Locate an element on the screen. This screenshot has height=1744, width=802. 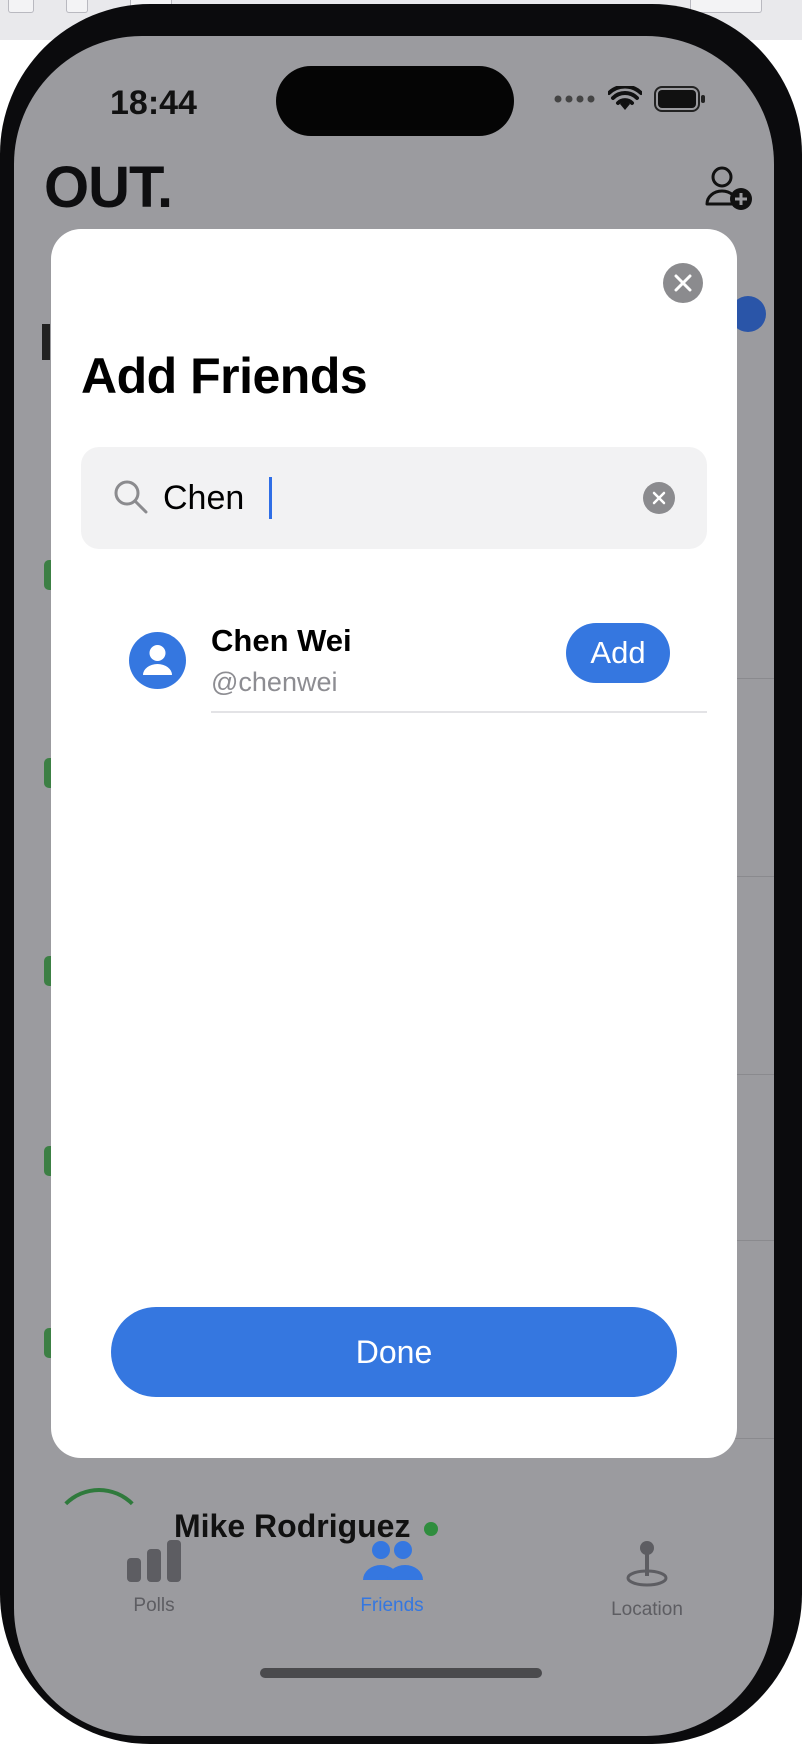
done-button: Done is located at coordinates (394, 1352).